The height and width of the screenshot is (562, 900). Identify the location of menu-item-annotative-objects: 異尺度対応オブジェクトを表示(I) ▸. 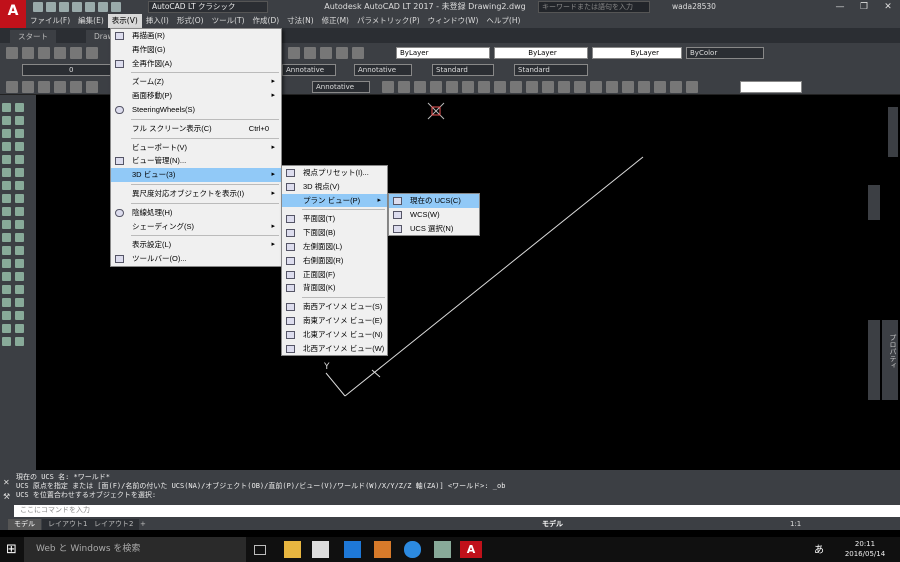
(196, 194).